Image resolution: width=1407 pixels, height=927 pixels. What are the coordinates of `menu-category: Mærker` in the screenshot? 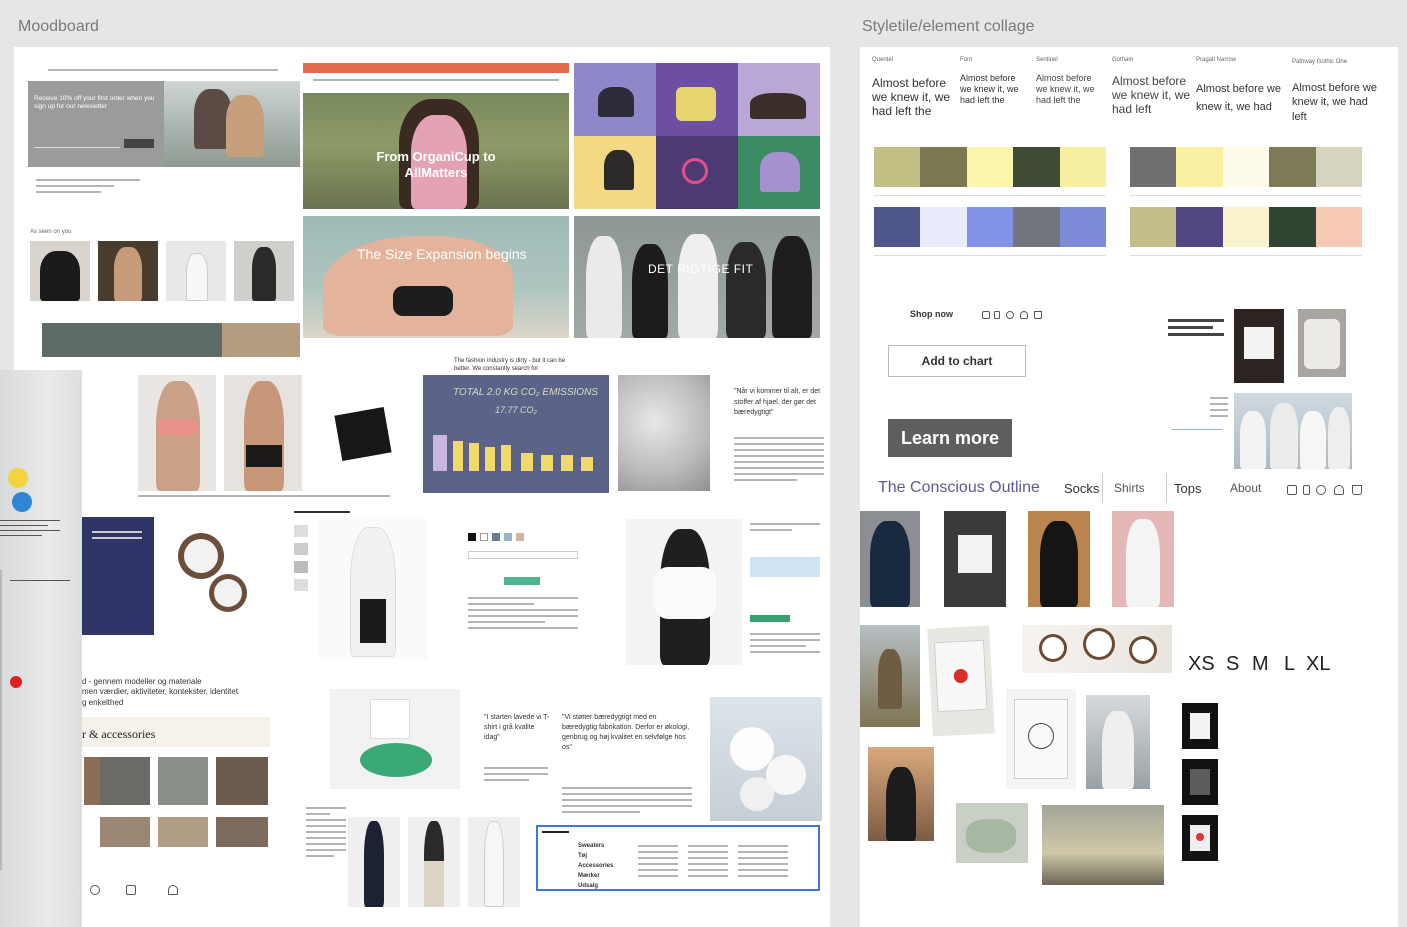 It's located at (589, 876).